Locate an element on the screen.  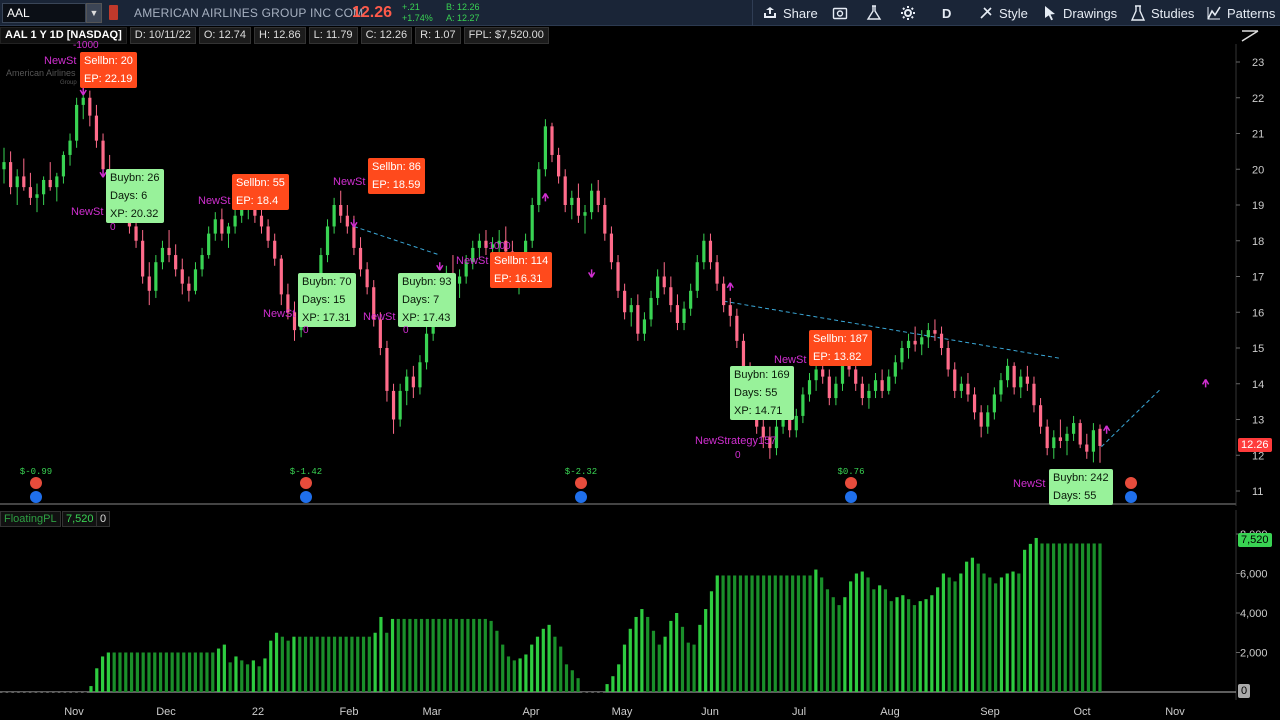
settings-button is located at coordinates (908, 13).